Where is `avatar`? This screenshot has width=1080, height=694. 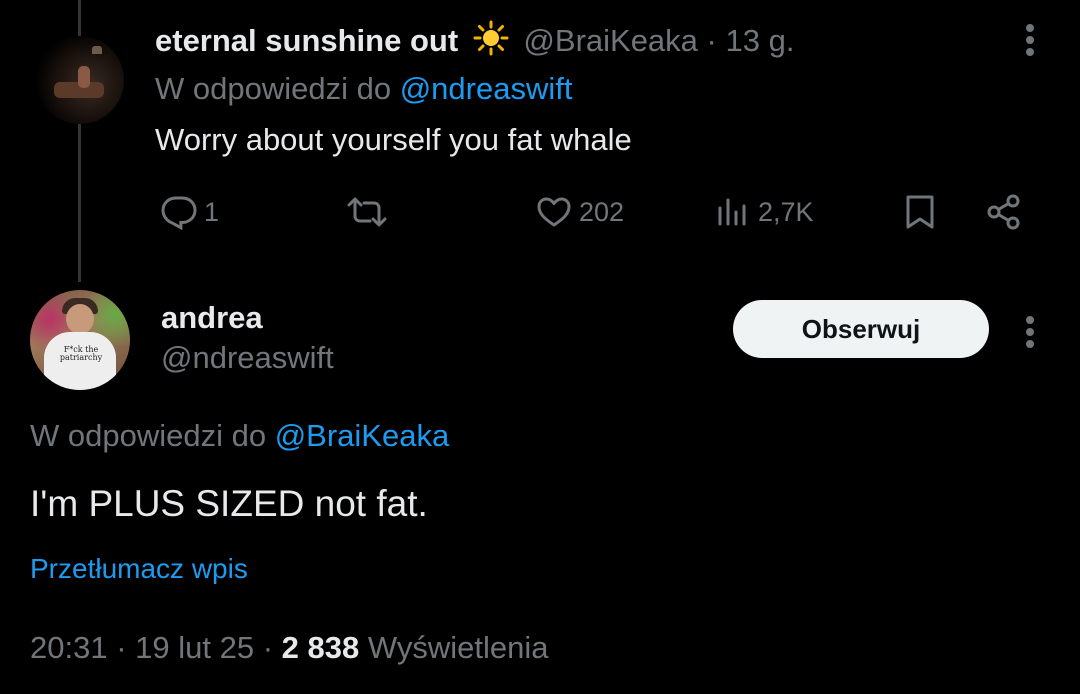
avatar is located at coordinates (80, 80).